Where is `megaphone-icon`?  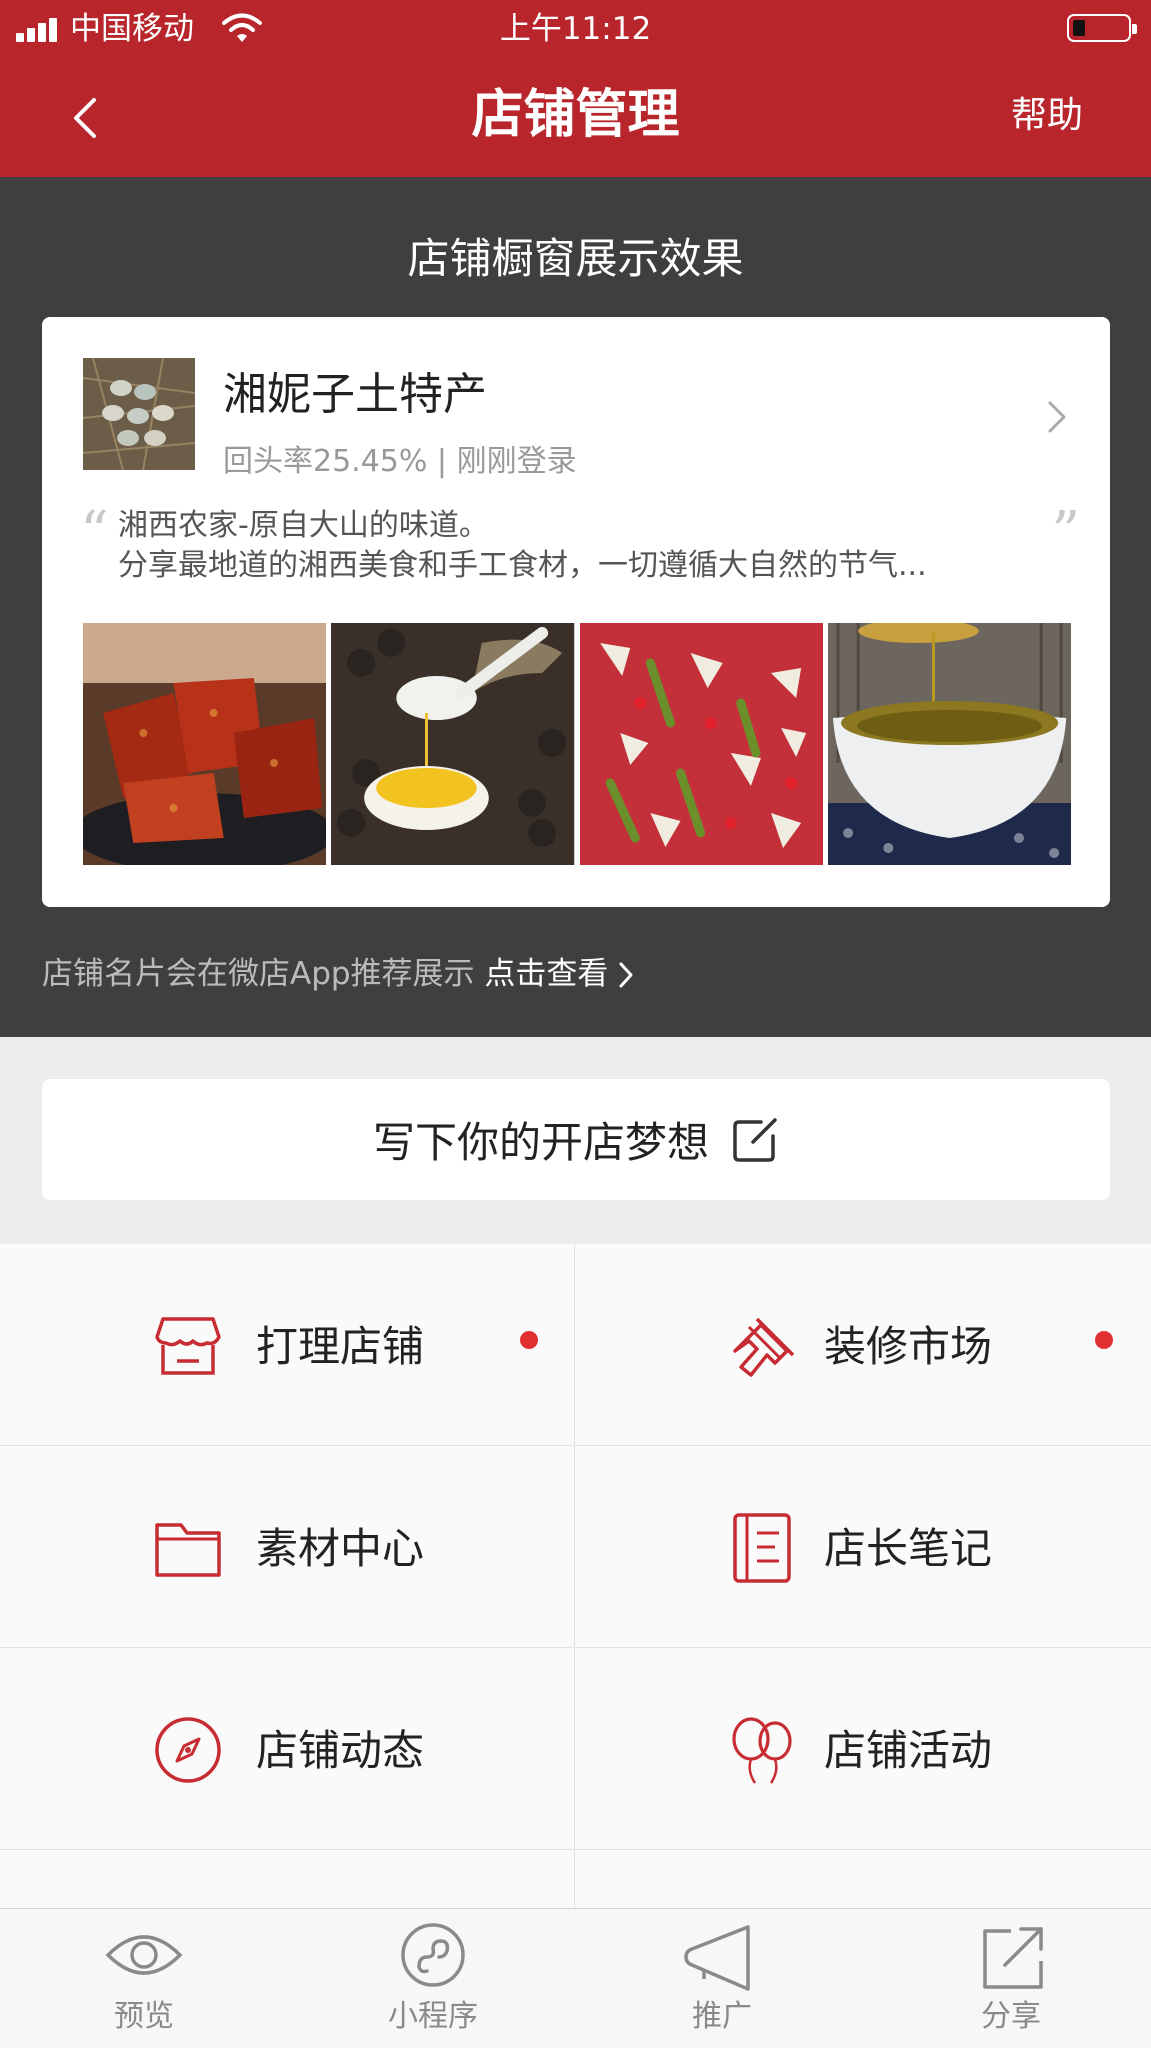 megaphone-icon is located at coordinates (717, 1958).